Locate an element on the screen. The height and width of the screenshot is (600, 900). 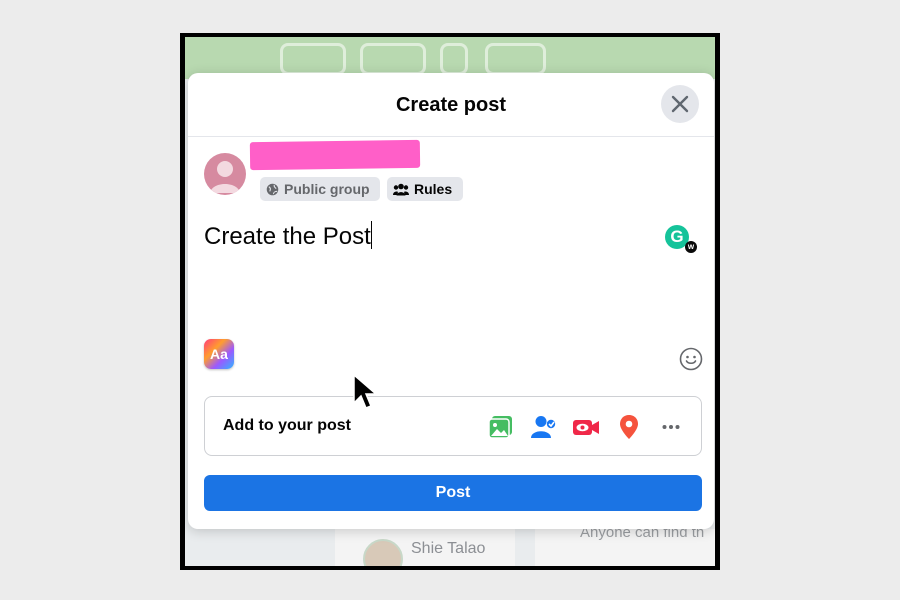
live-video-icon is located at coordinates (586, 427).